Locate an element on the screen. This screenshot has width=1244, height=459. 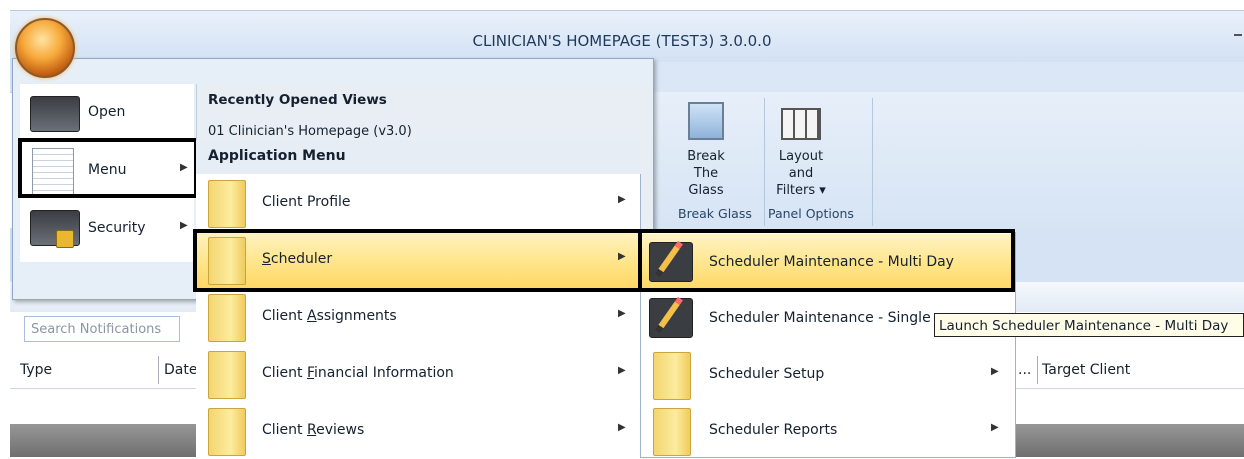
layout-and-filters-button: Layout and Filters ▾ is located at coordinates (801, 150).